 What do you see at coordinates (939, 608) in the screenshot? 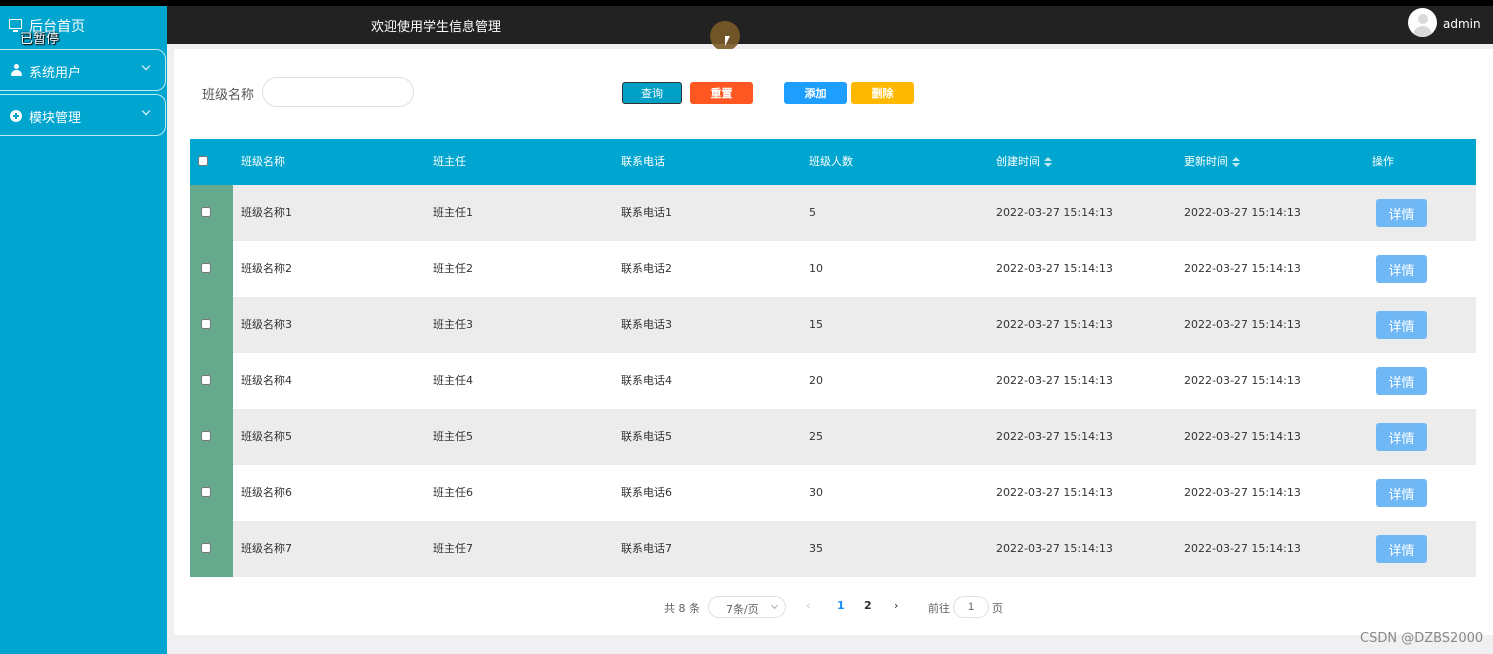
I see `goto-label: 前往` at bounding box center [939, 608].